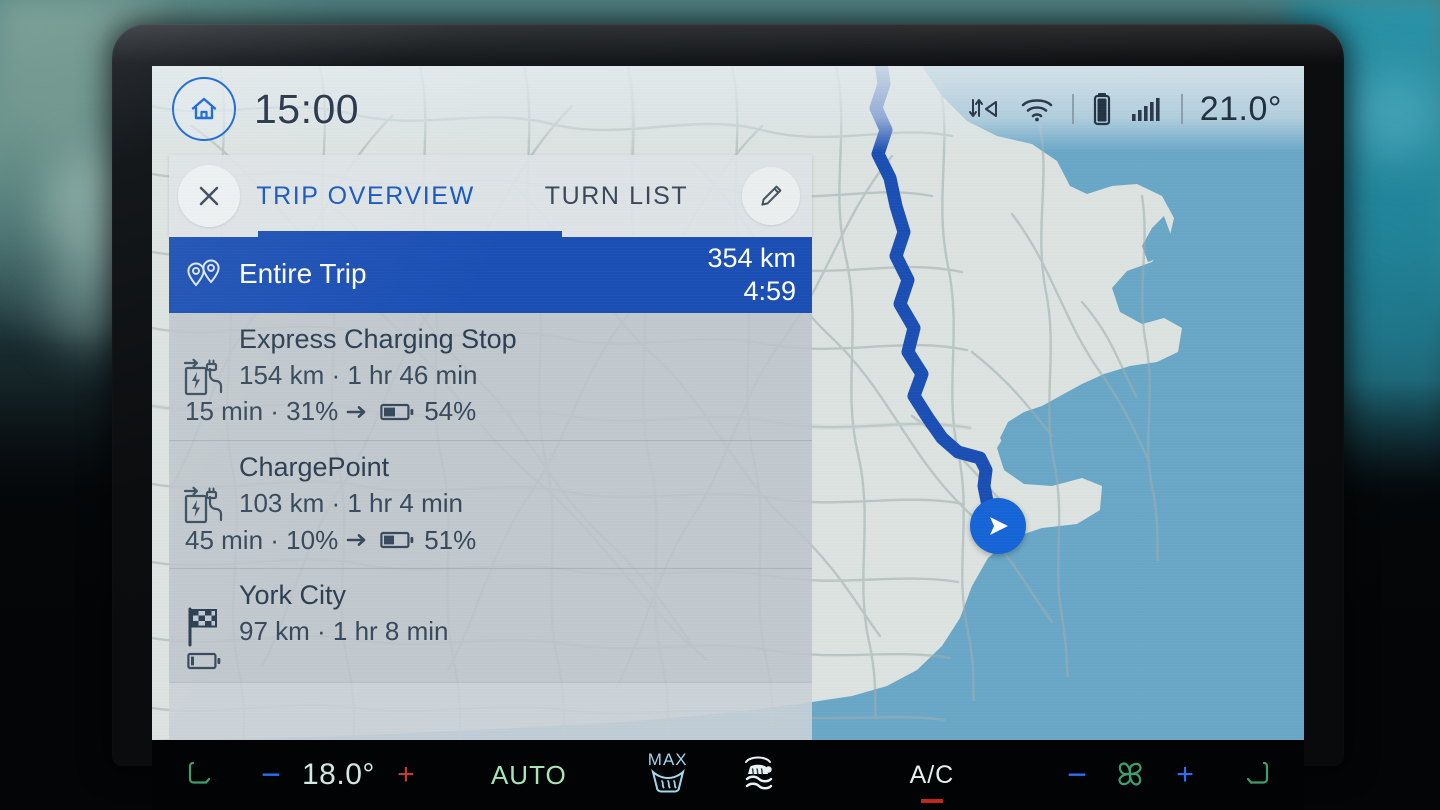  Describe the element at coordinates (529, 775) in the screenshot. I see `auto-climate-button: AUTO` at that location.